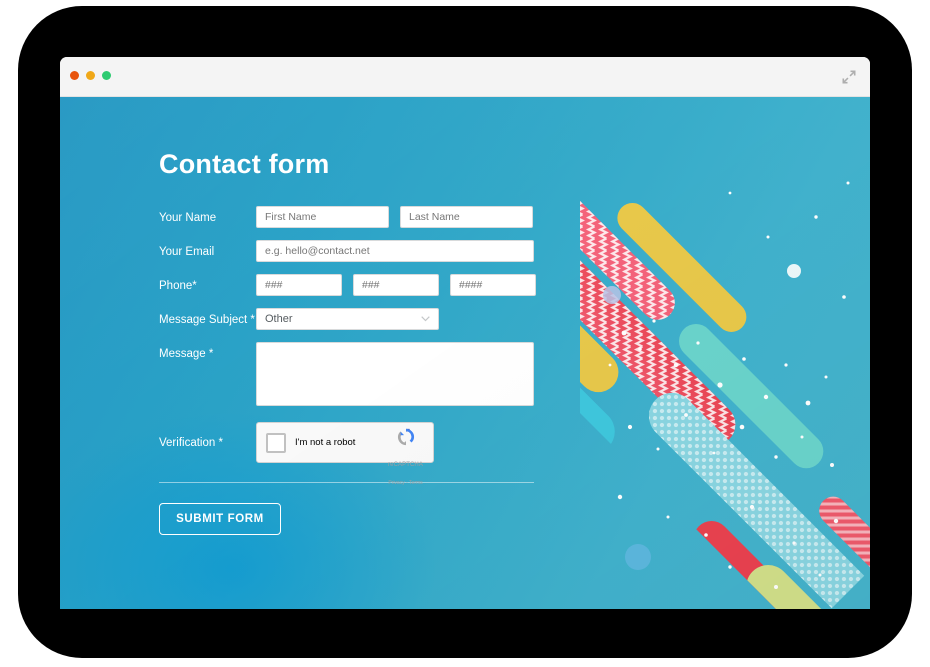 The image size is (930, 667). What do you see at coordinates (466, 217) in the screenshot?
I see `last-name-input` at bounding box center [466, 217].